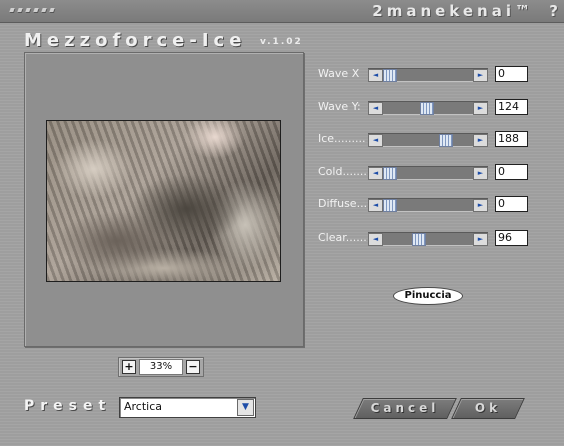 This screenshot has height=446, width=564. I want to click on param-row-diffuse: Diffuse... ◄ ► 0, so click(428, 204).